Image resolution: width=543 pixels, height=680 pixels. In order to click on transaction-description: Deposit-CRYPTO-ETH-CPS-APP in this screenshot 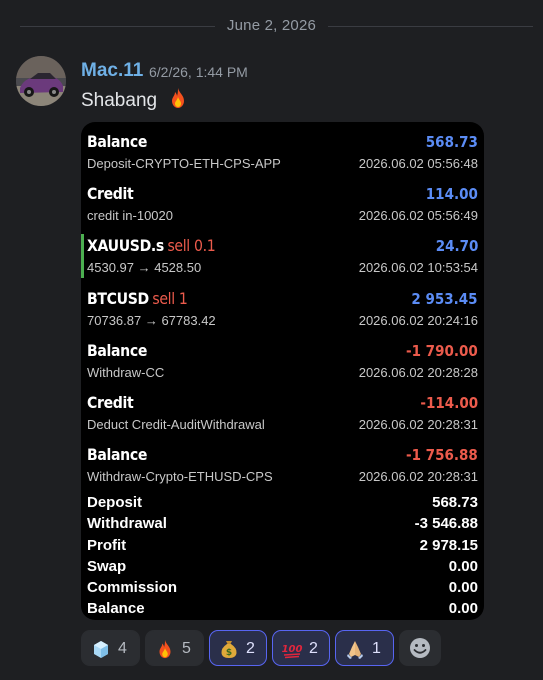, I will do `click(184, 163)`.